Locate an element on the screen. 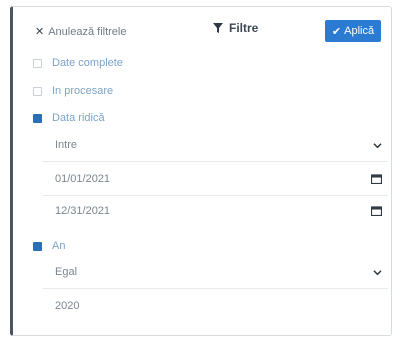  filter-toolbar: ✕ Anulează filtrele Filtre ✔ Aplică is located at coordinates (202, 30).